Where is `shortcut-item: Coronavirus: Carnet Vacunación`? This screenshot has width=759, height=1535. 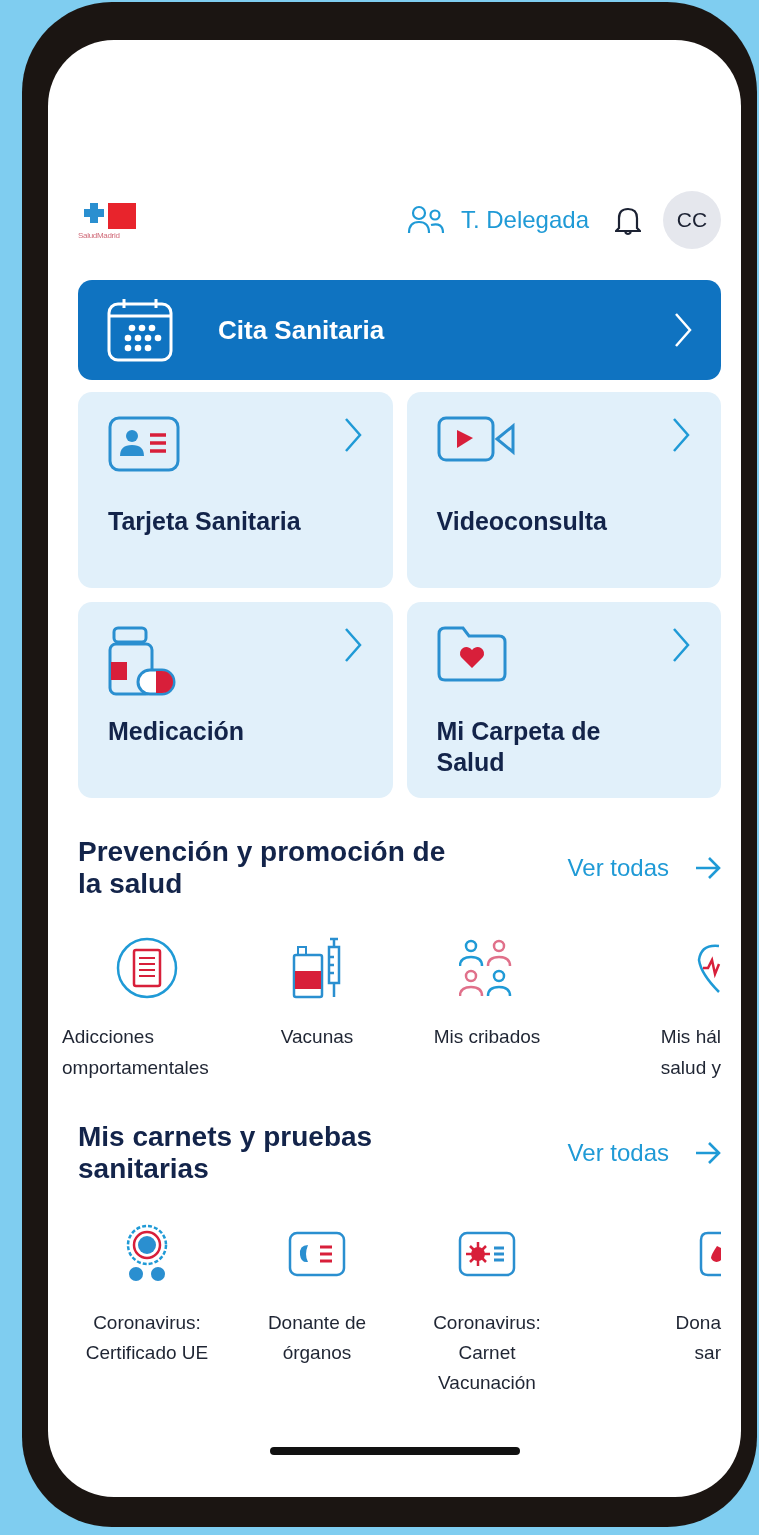 shortcut-item: Coronavirus: Carnet Vacunación is located at coordinates (487, 1307).